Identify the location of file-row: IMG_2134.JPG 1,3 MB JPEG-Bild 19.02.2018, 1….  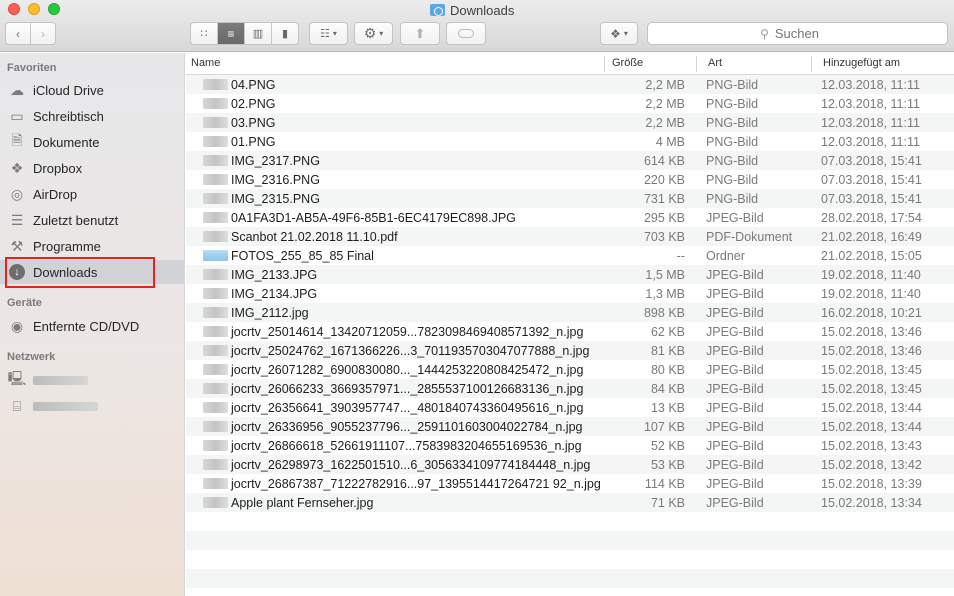
(570, 293).